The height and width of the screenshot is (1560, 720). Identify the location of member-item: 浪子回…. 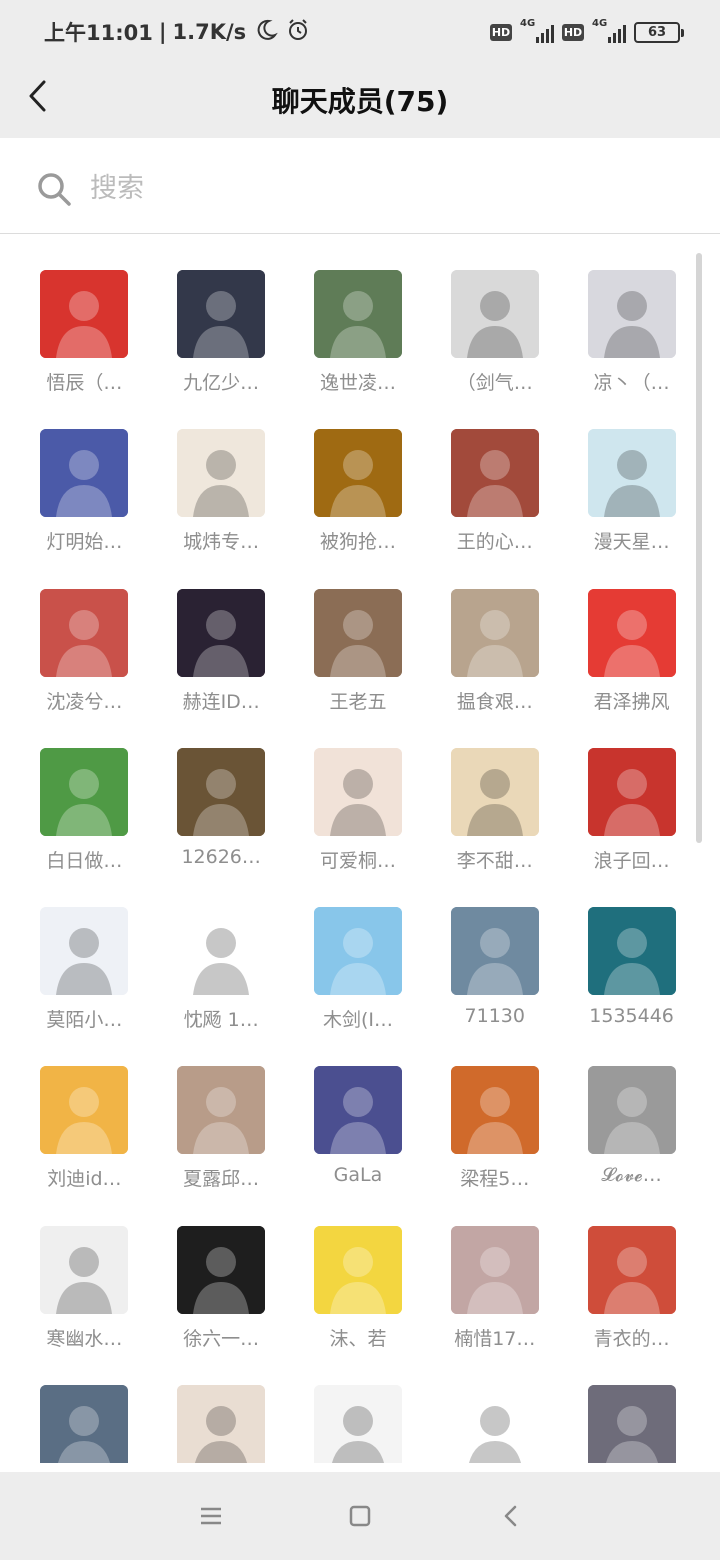
(631, 827).